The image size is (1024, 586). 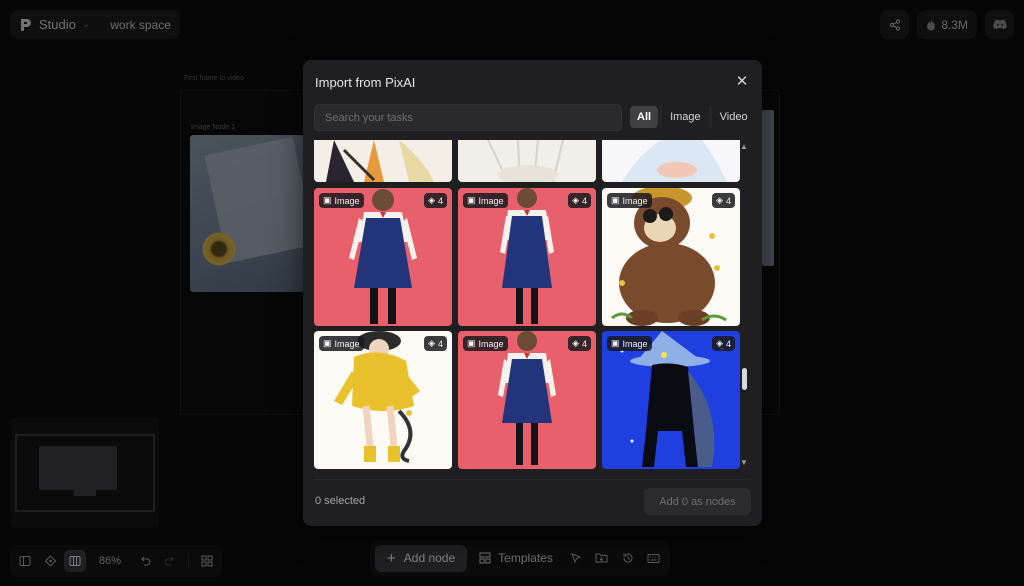 I want to click on close-icon: ✕, so click(x=742, y=81).